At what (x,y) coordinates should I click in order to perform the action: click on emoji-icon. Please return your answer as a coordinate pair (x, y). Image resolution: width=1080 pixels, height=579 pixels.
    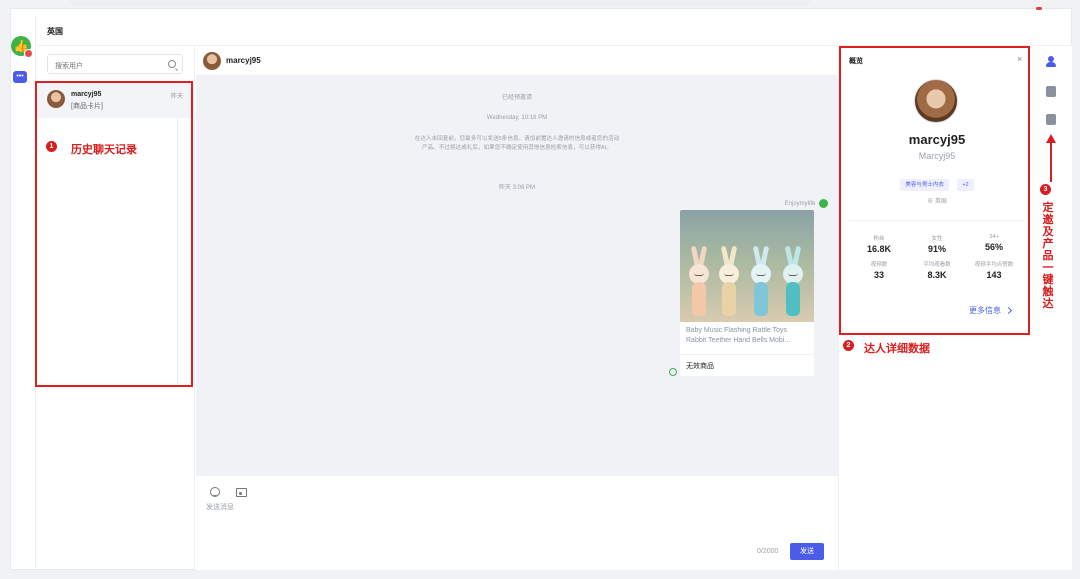
    Looking at the image, I should click on (215, 492).